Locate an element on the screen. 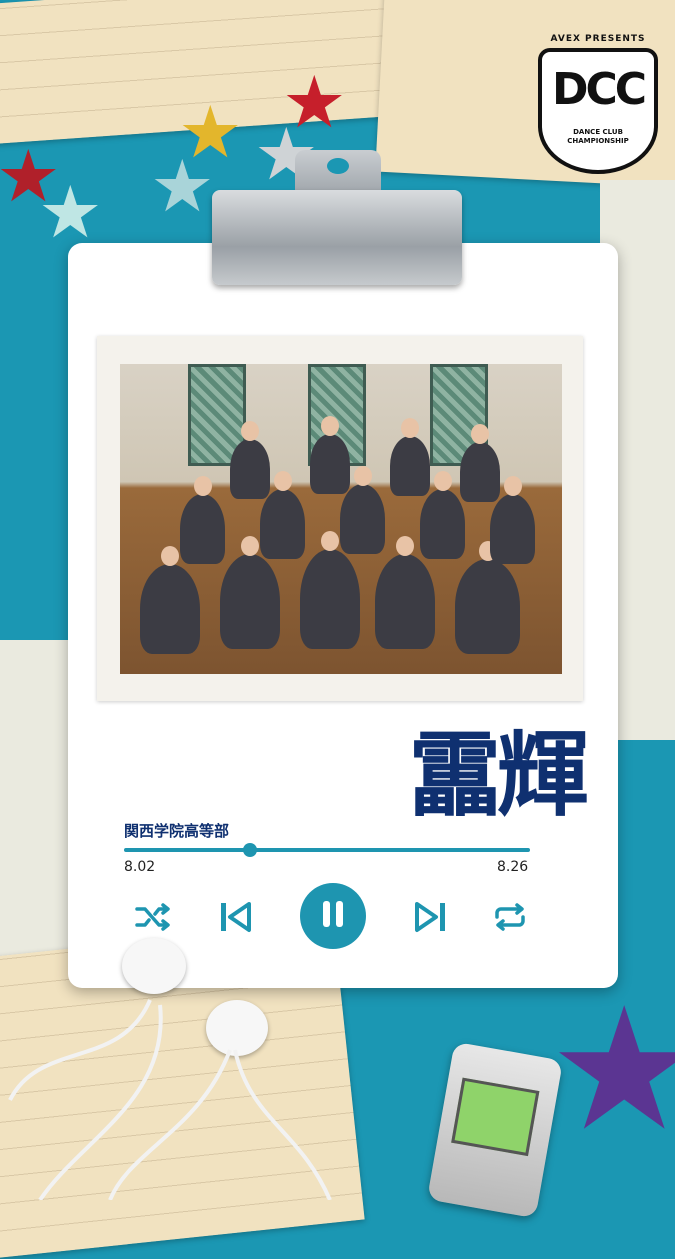 This screenshot has width=675, height=1259. binder-clip-hole is located at coordinates (338, 166).